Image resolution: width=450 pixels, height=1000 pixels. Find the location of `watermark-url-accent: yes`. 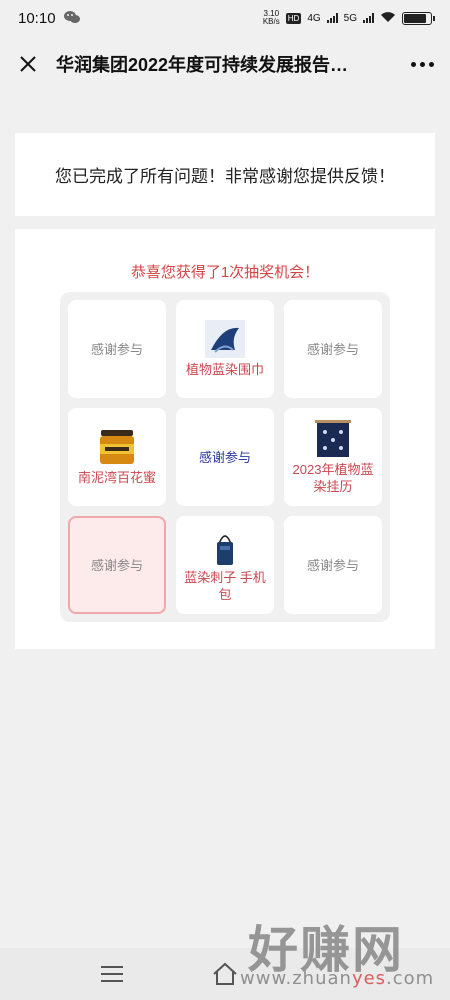

watermark-url-accent: yes is located at coordinates (369, 978).